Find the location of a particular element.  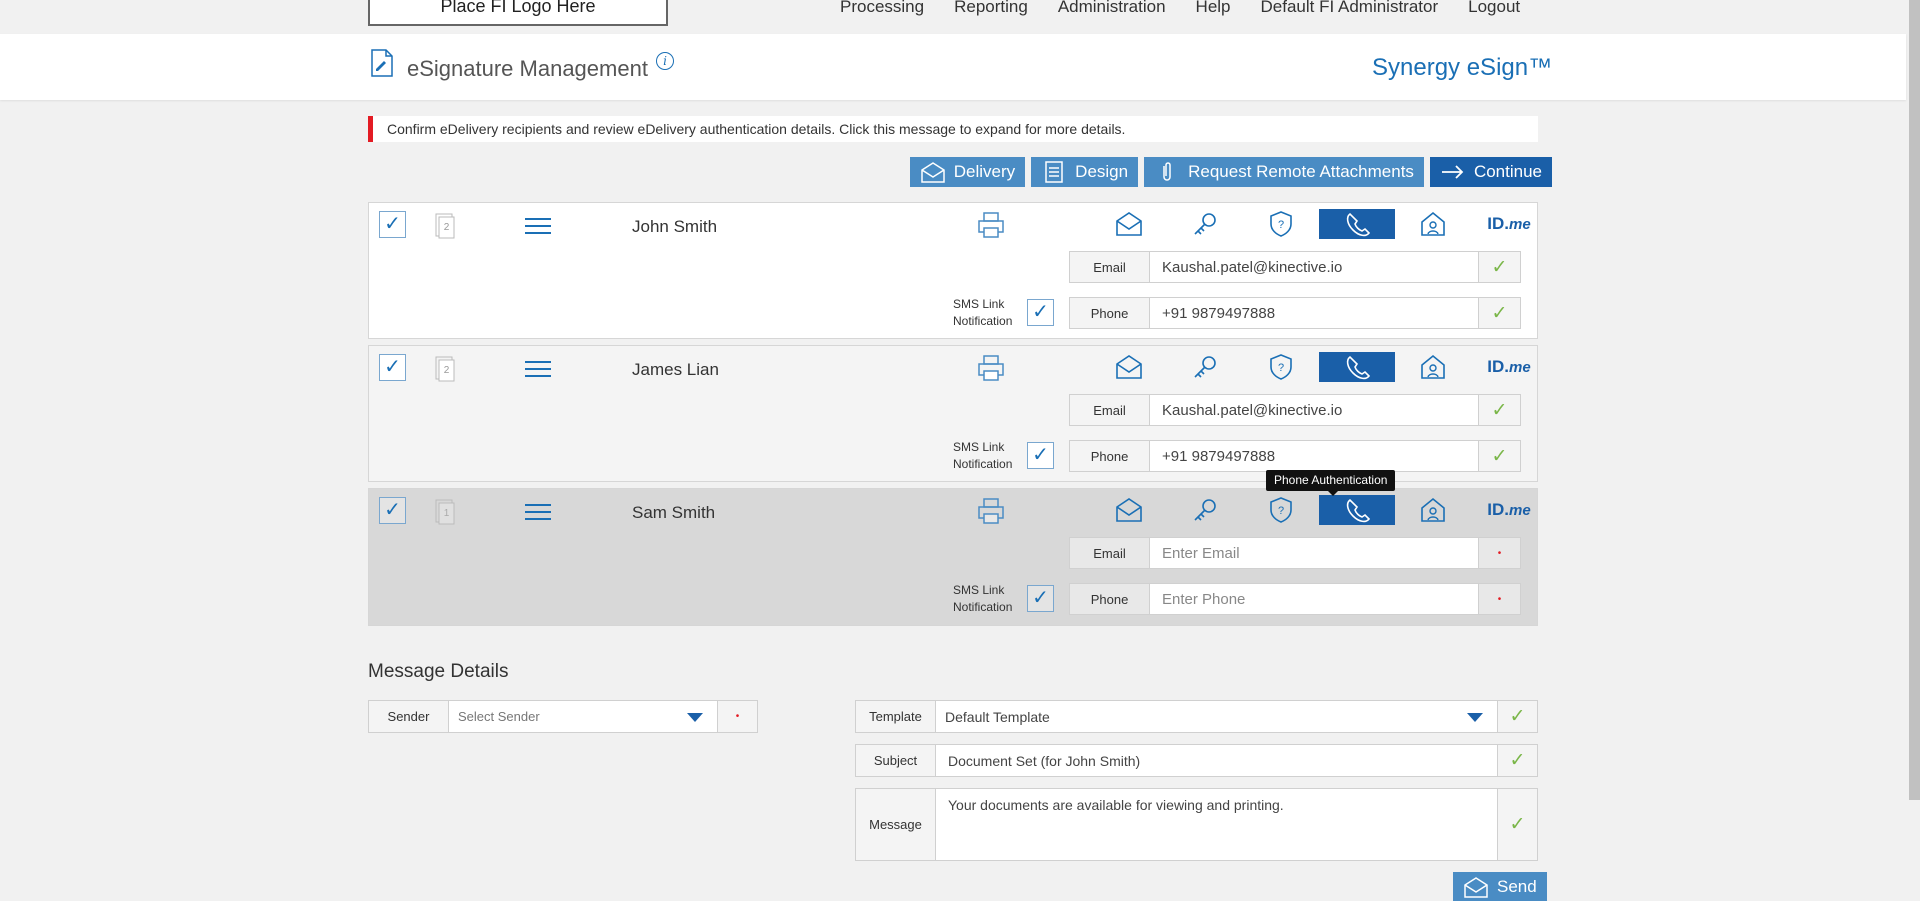

email-field: Email Enter Email • is located at coordinates (1295, 553).